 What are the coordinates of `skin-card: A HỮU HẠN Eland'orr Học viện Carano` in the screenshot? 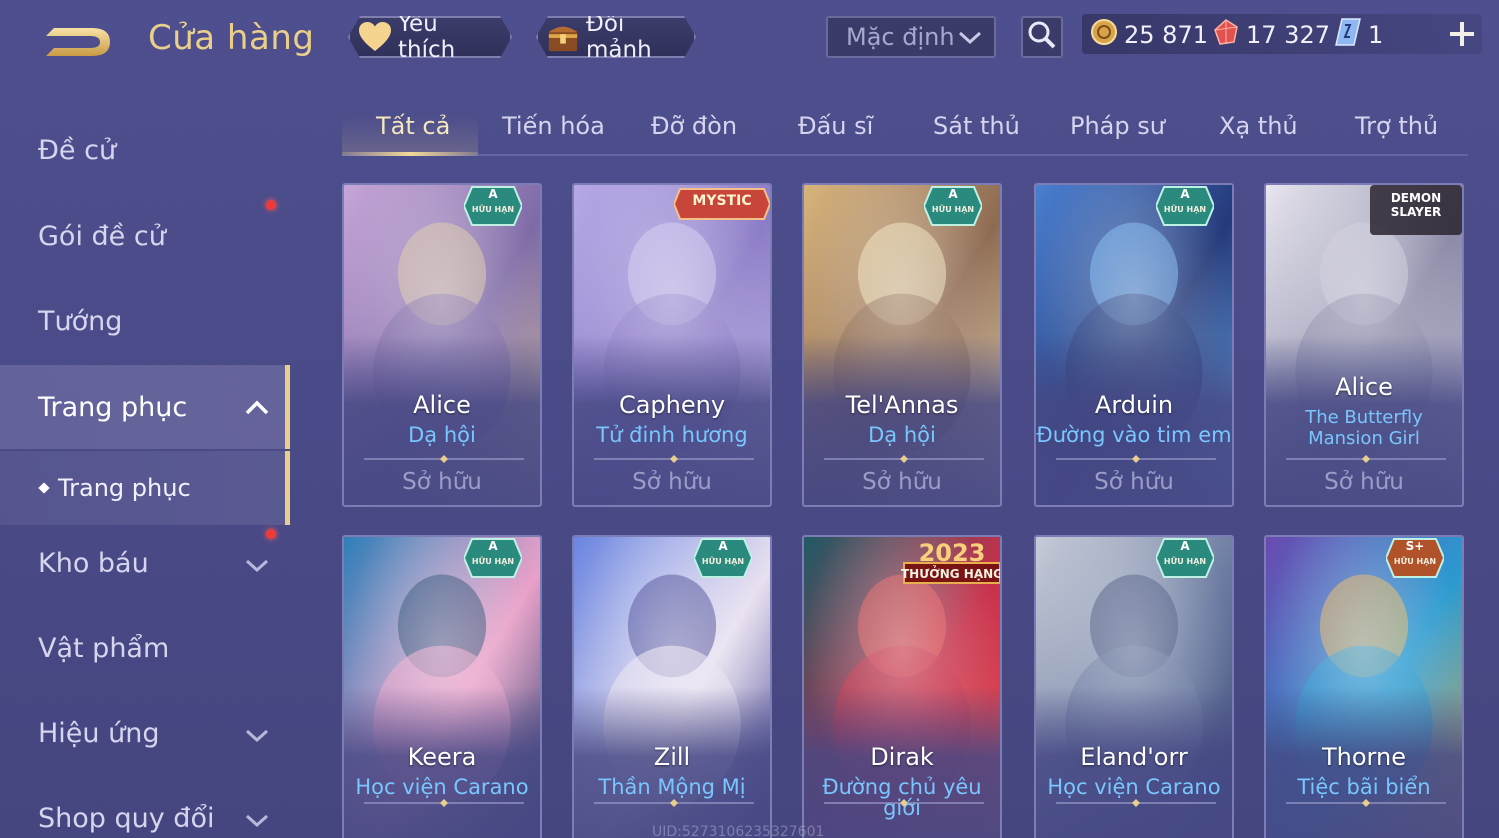 It's located at (1134, 686).